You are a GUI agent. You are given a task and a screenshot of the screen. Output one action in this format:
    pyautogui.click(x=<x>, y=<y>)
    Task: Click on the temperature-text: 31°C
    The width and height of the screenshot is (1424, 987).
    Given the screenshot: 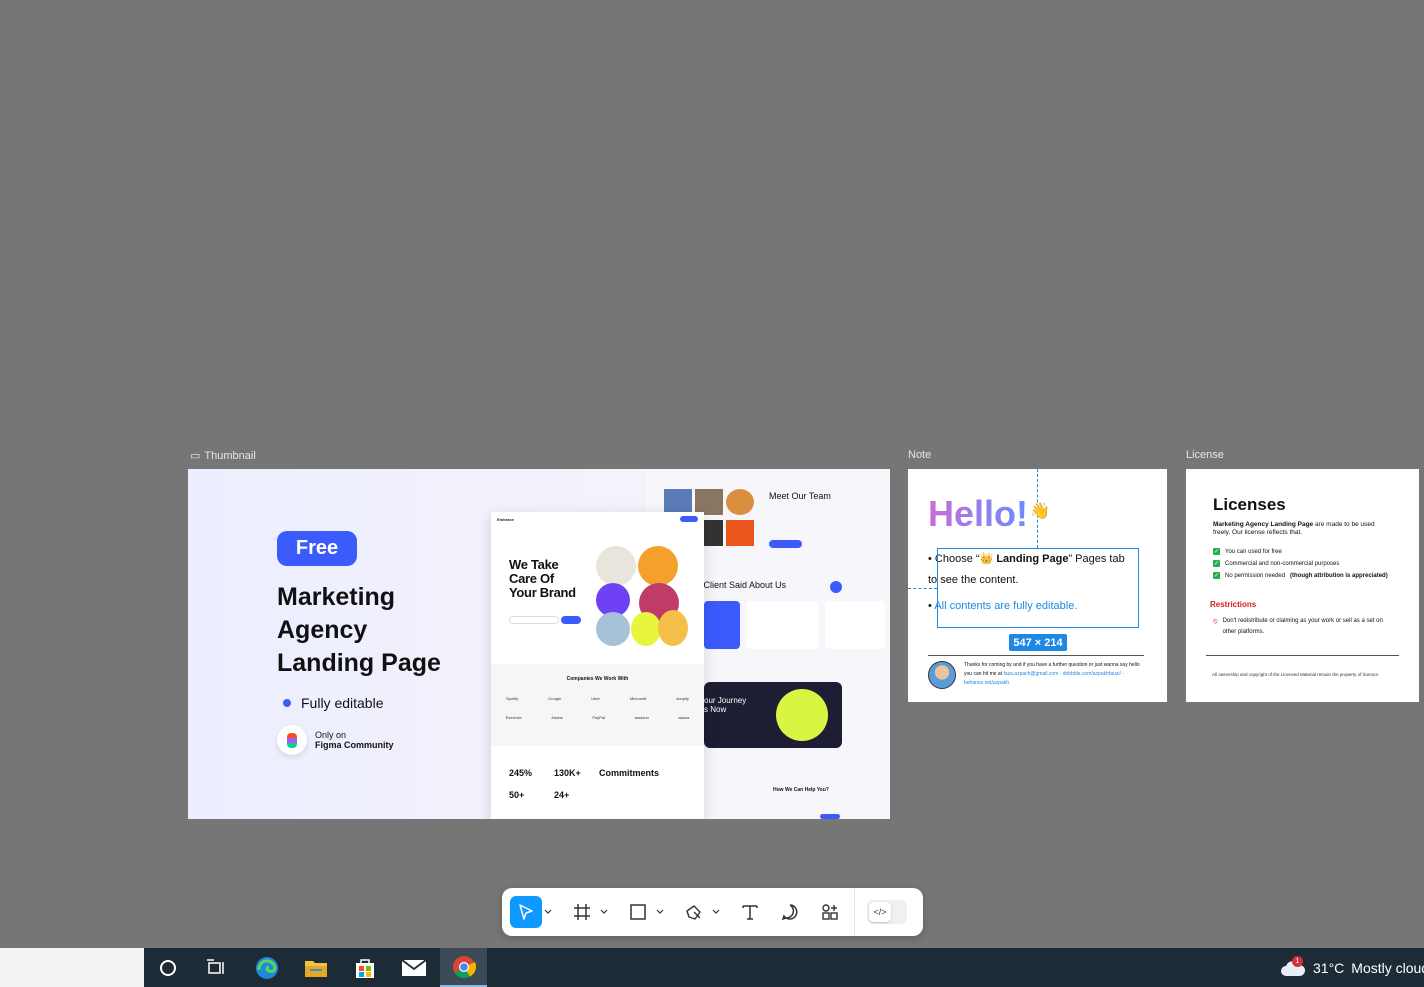 What is the action you would take?
    pyautogui.click(x=1329, y=967)
    